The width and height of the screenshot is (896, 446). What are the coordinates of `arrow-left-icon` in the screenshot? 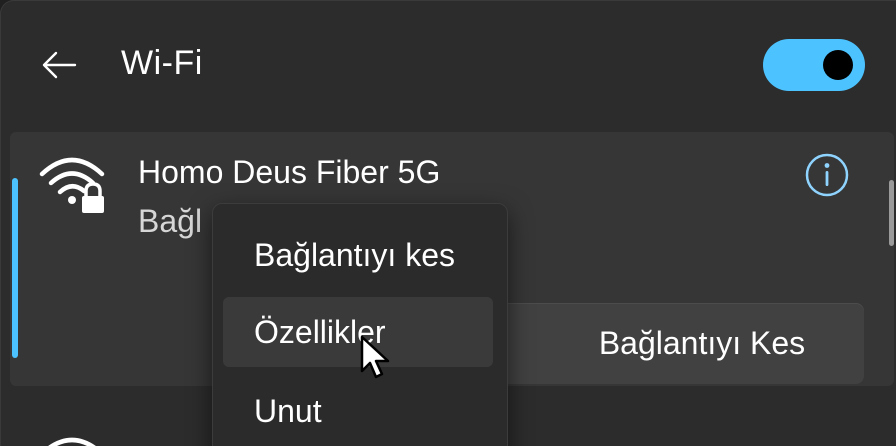 It's located at (59, 65).